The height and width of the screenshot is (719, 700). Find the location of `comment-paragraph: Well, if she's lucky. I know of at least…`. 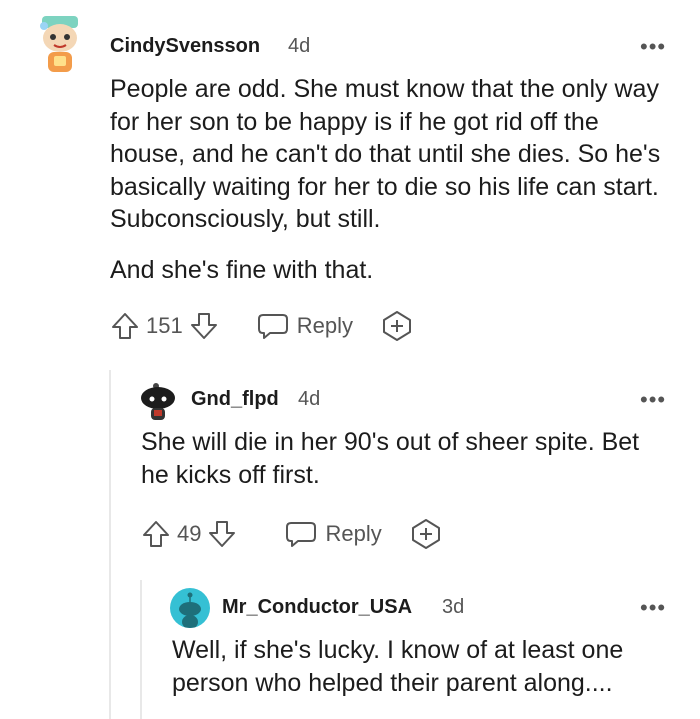

comment-paragraph: Well, if she's lucky. I know of at least… is located at coordinates (398, 666).